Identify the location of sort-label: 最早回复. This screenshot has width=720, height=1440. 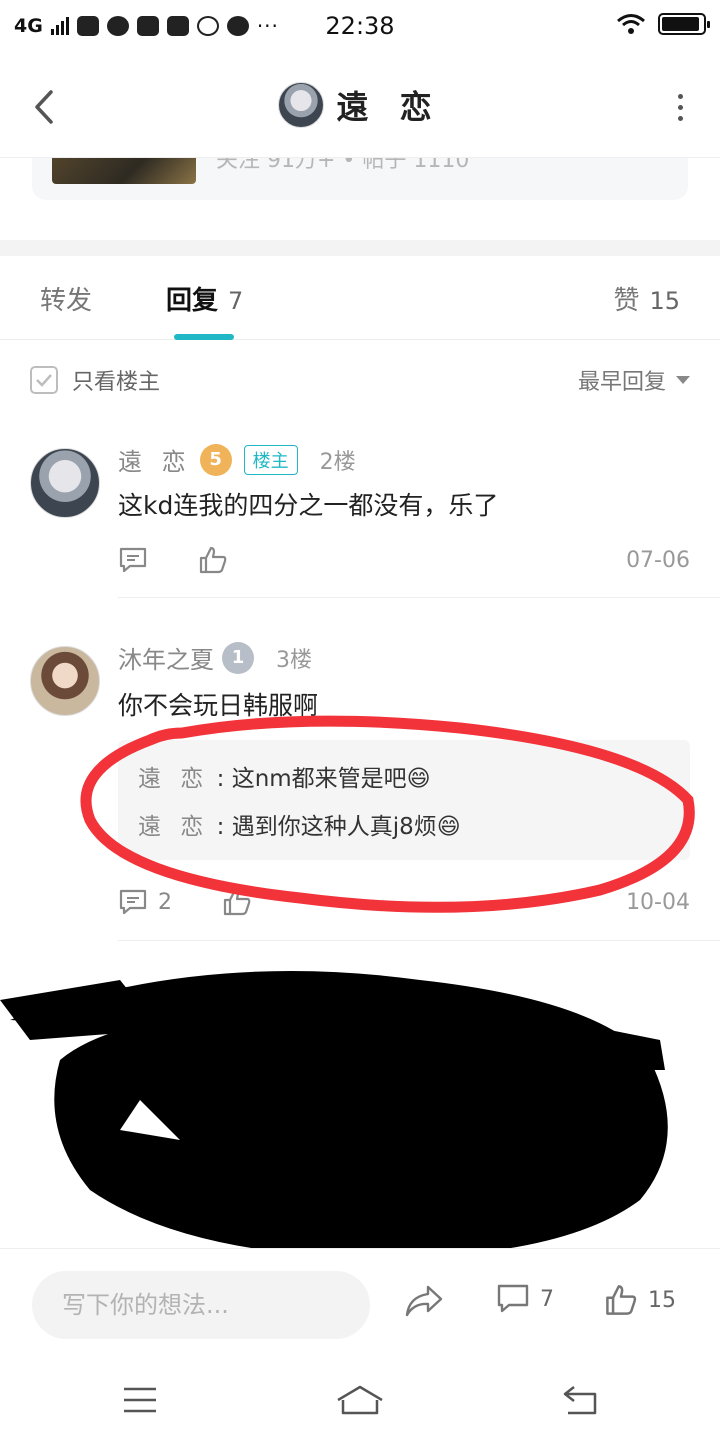
(621, 382).